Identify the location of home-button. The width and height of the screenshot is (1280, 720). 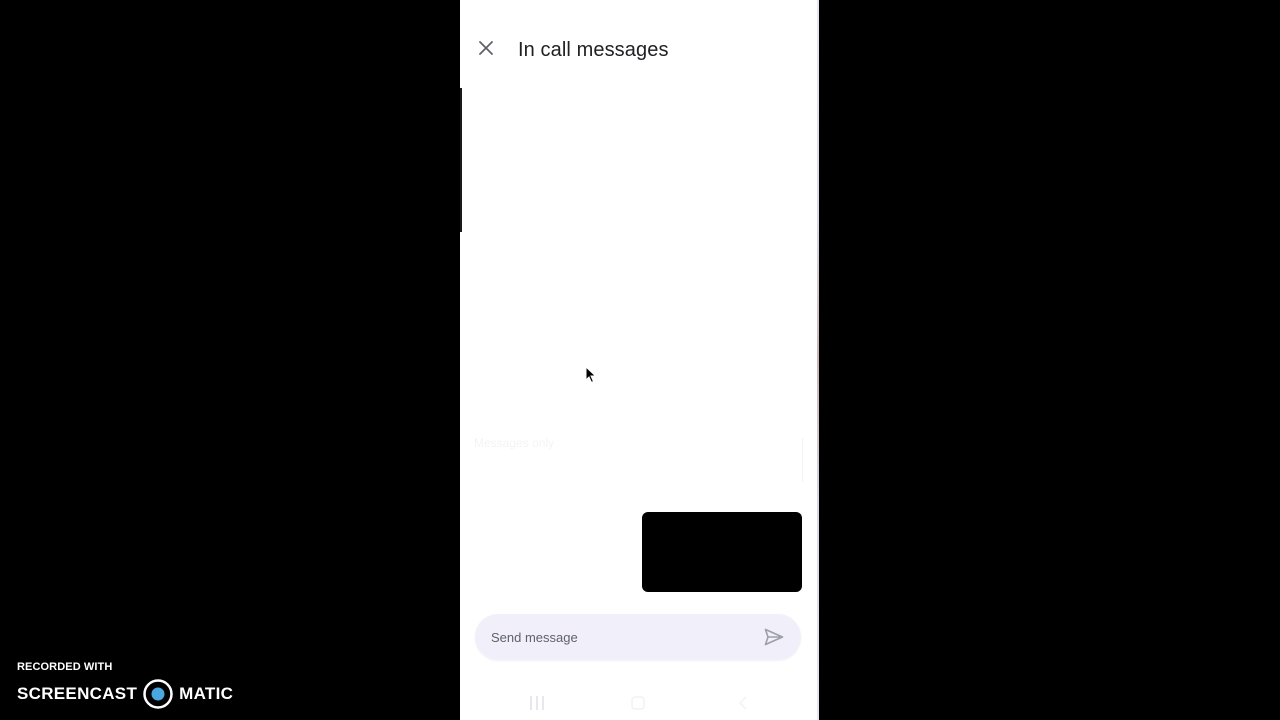
(638, 703).